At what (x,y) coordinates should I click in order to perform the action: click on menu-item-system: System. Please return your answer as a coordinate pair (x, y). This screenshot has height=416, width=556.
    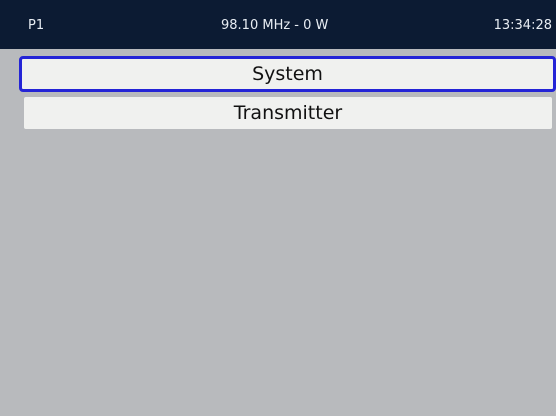
    Looking at the image, I should click on (287, 74).